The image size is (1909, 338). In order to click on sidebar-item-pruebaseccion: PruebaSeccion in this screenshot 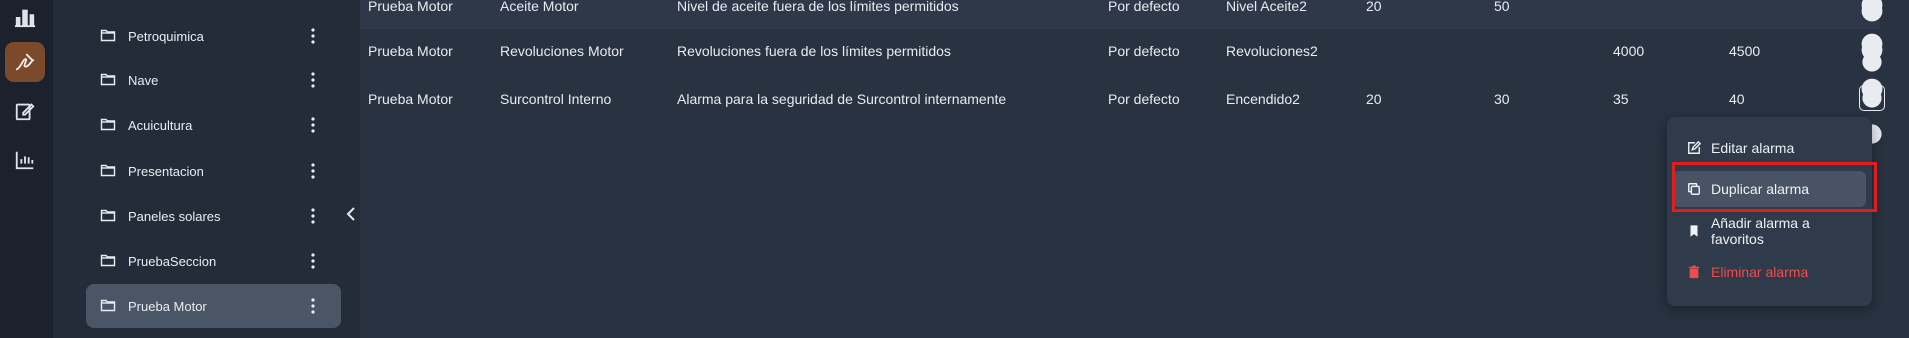, I will do `click(213, 261)`.